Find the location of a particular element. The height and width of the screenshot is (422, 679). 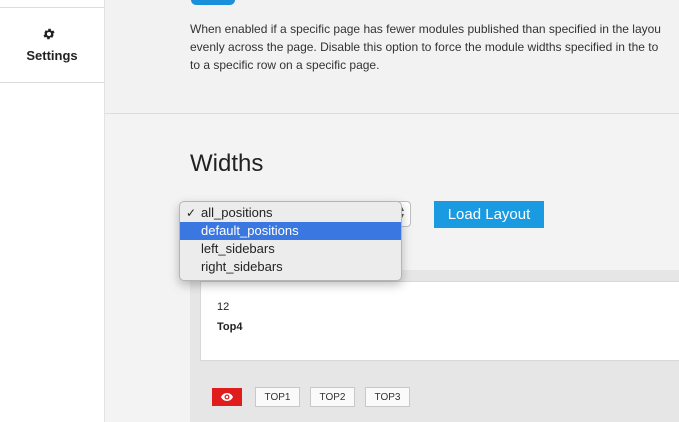

position-button-top2: TOP2 is located at coordinates (332, 397).